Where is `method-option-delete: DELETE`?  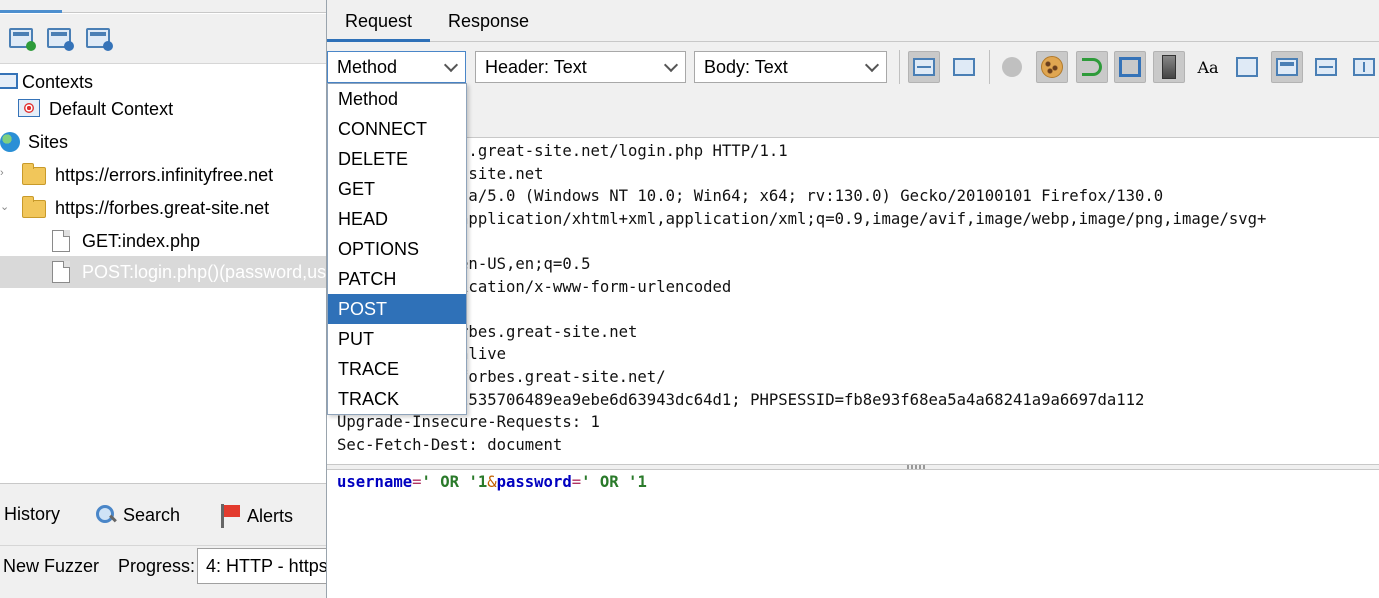
method-option-delete: DELETE is located at coordinates (397, 159).